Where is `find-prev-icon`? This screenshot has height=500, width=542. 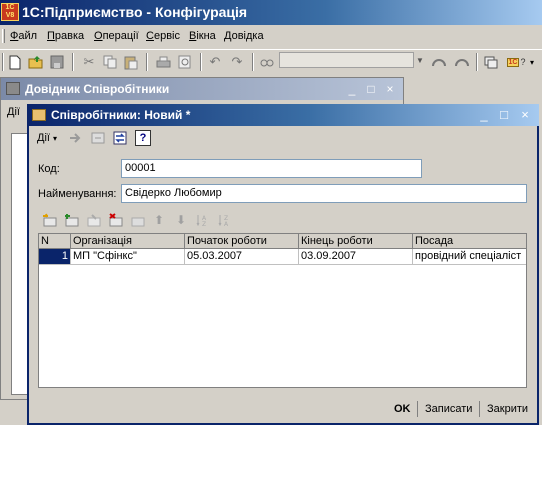
find-prev-icon is located at coordinates (462, 62).